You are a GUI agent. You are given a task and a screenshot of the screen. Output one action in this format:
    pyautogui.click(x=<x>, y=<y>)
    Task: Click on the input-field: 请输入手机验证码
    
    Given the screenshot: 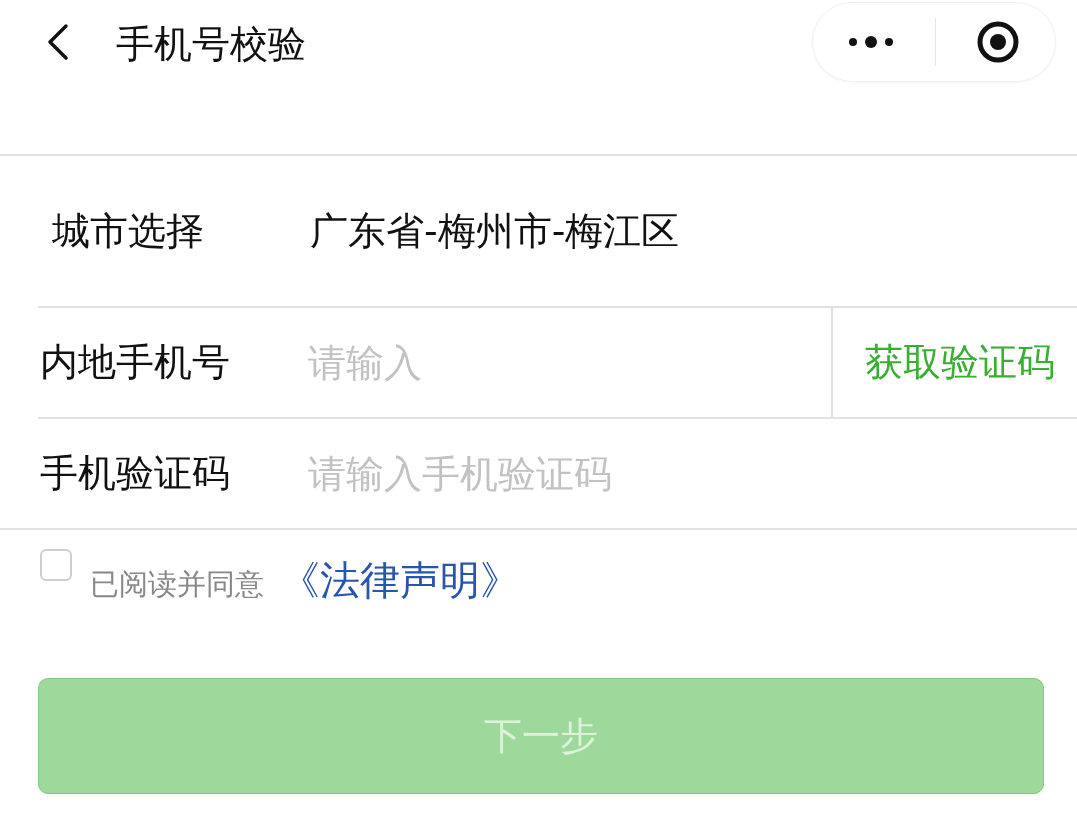 What is the action you would take?
    pyautogui.click(x=692, y=473)
    